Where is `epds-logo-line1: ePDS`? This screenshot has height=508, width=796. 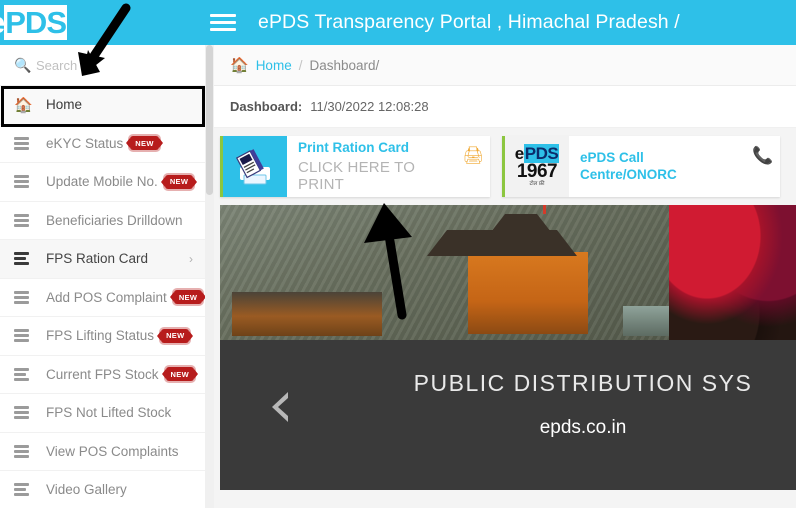 epds-logo-line1: ePDS is located at coordinates (537, 154).